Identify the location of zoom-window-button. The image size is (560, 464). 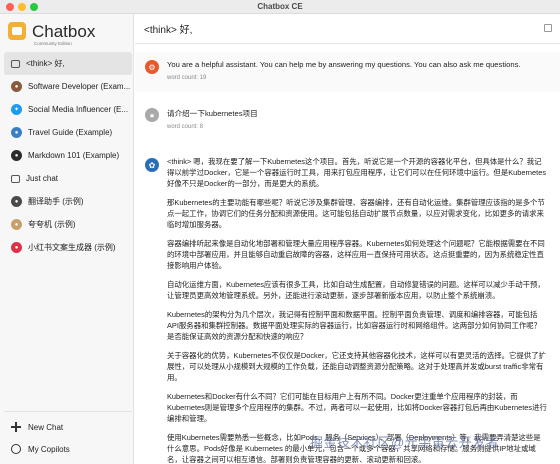
(34, 7).